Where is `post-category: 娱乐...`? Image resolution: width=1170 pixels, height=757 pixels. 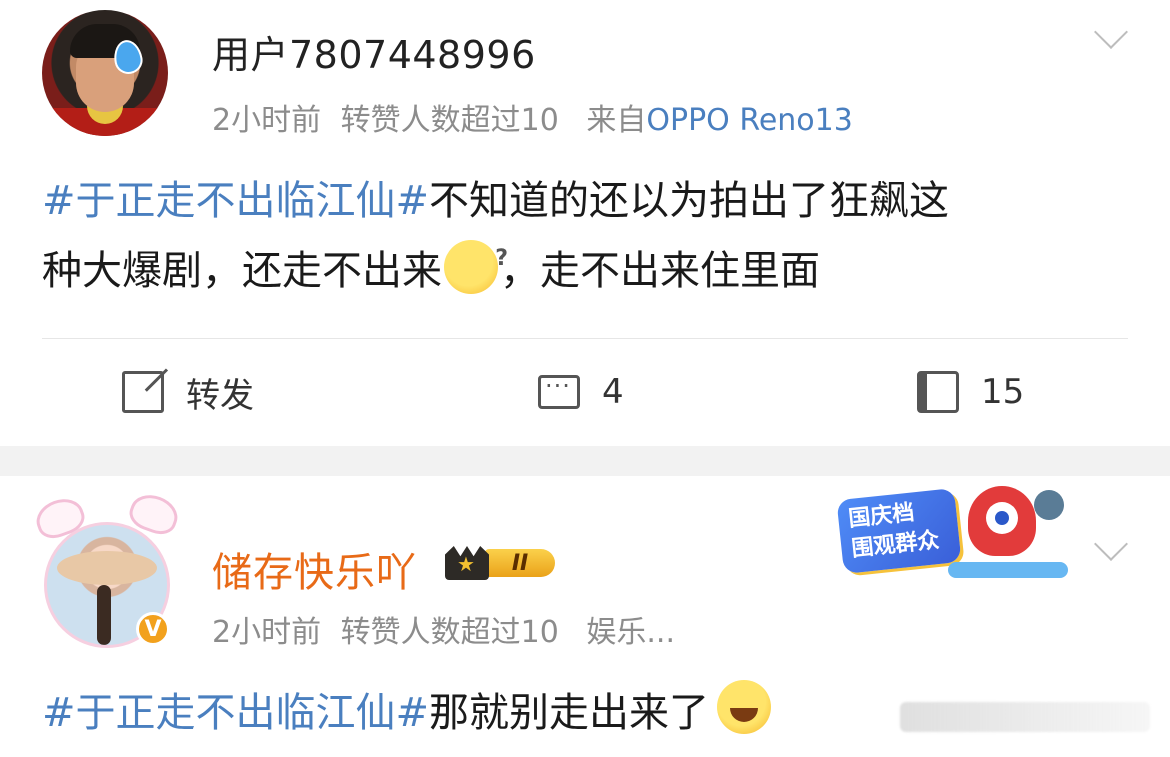
post-category: 娱乐... is located at coordinates (630, 632).